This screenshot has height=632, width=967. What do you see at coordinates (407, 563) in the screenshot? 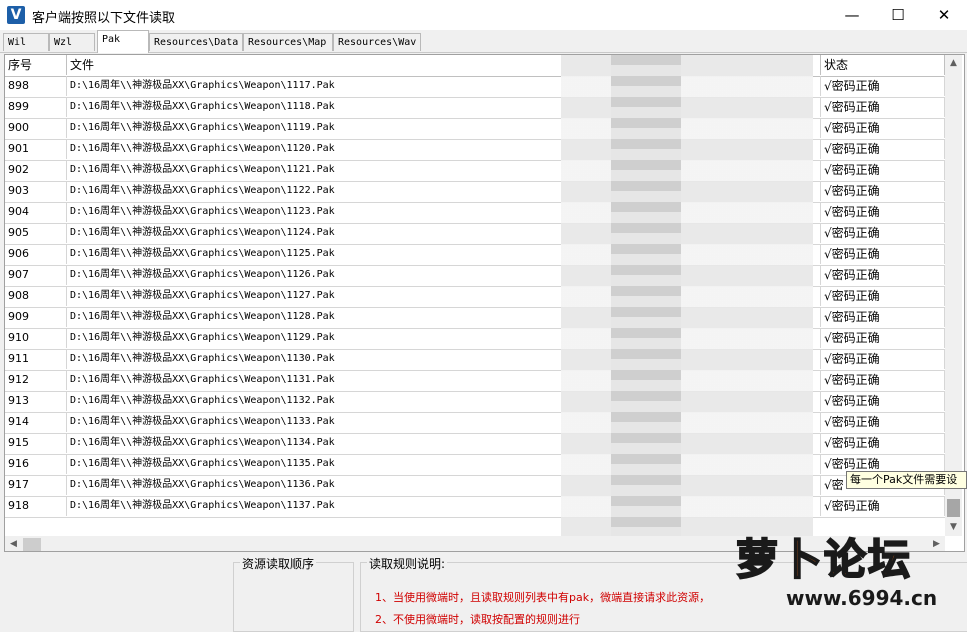
I see `read-rules-label: 读取规则说明:` at bounding box center [407, 563].